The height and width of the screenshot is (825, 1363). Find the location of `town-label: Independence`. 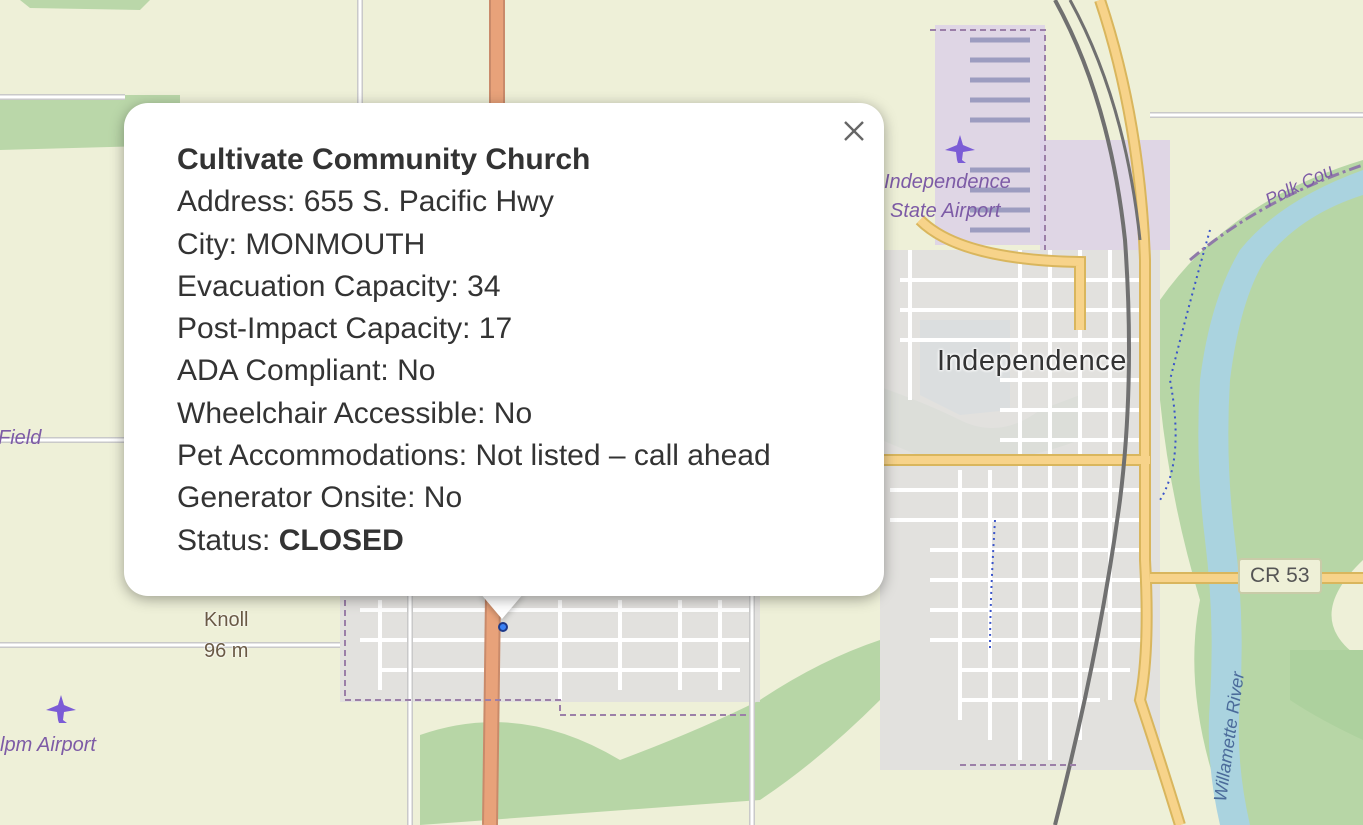

town-label: Independence is located at coordinates (1032, 361).